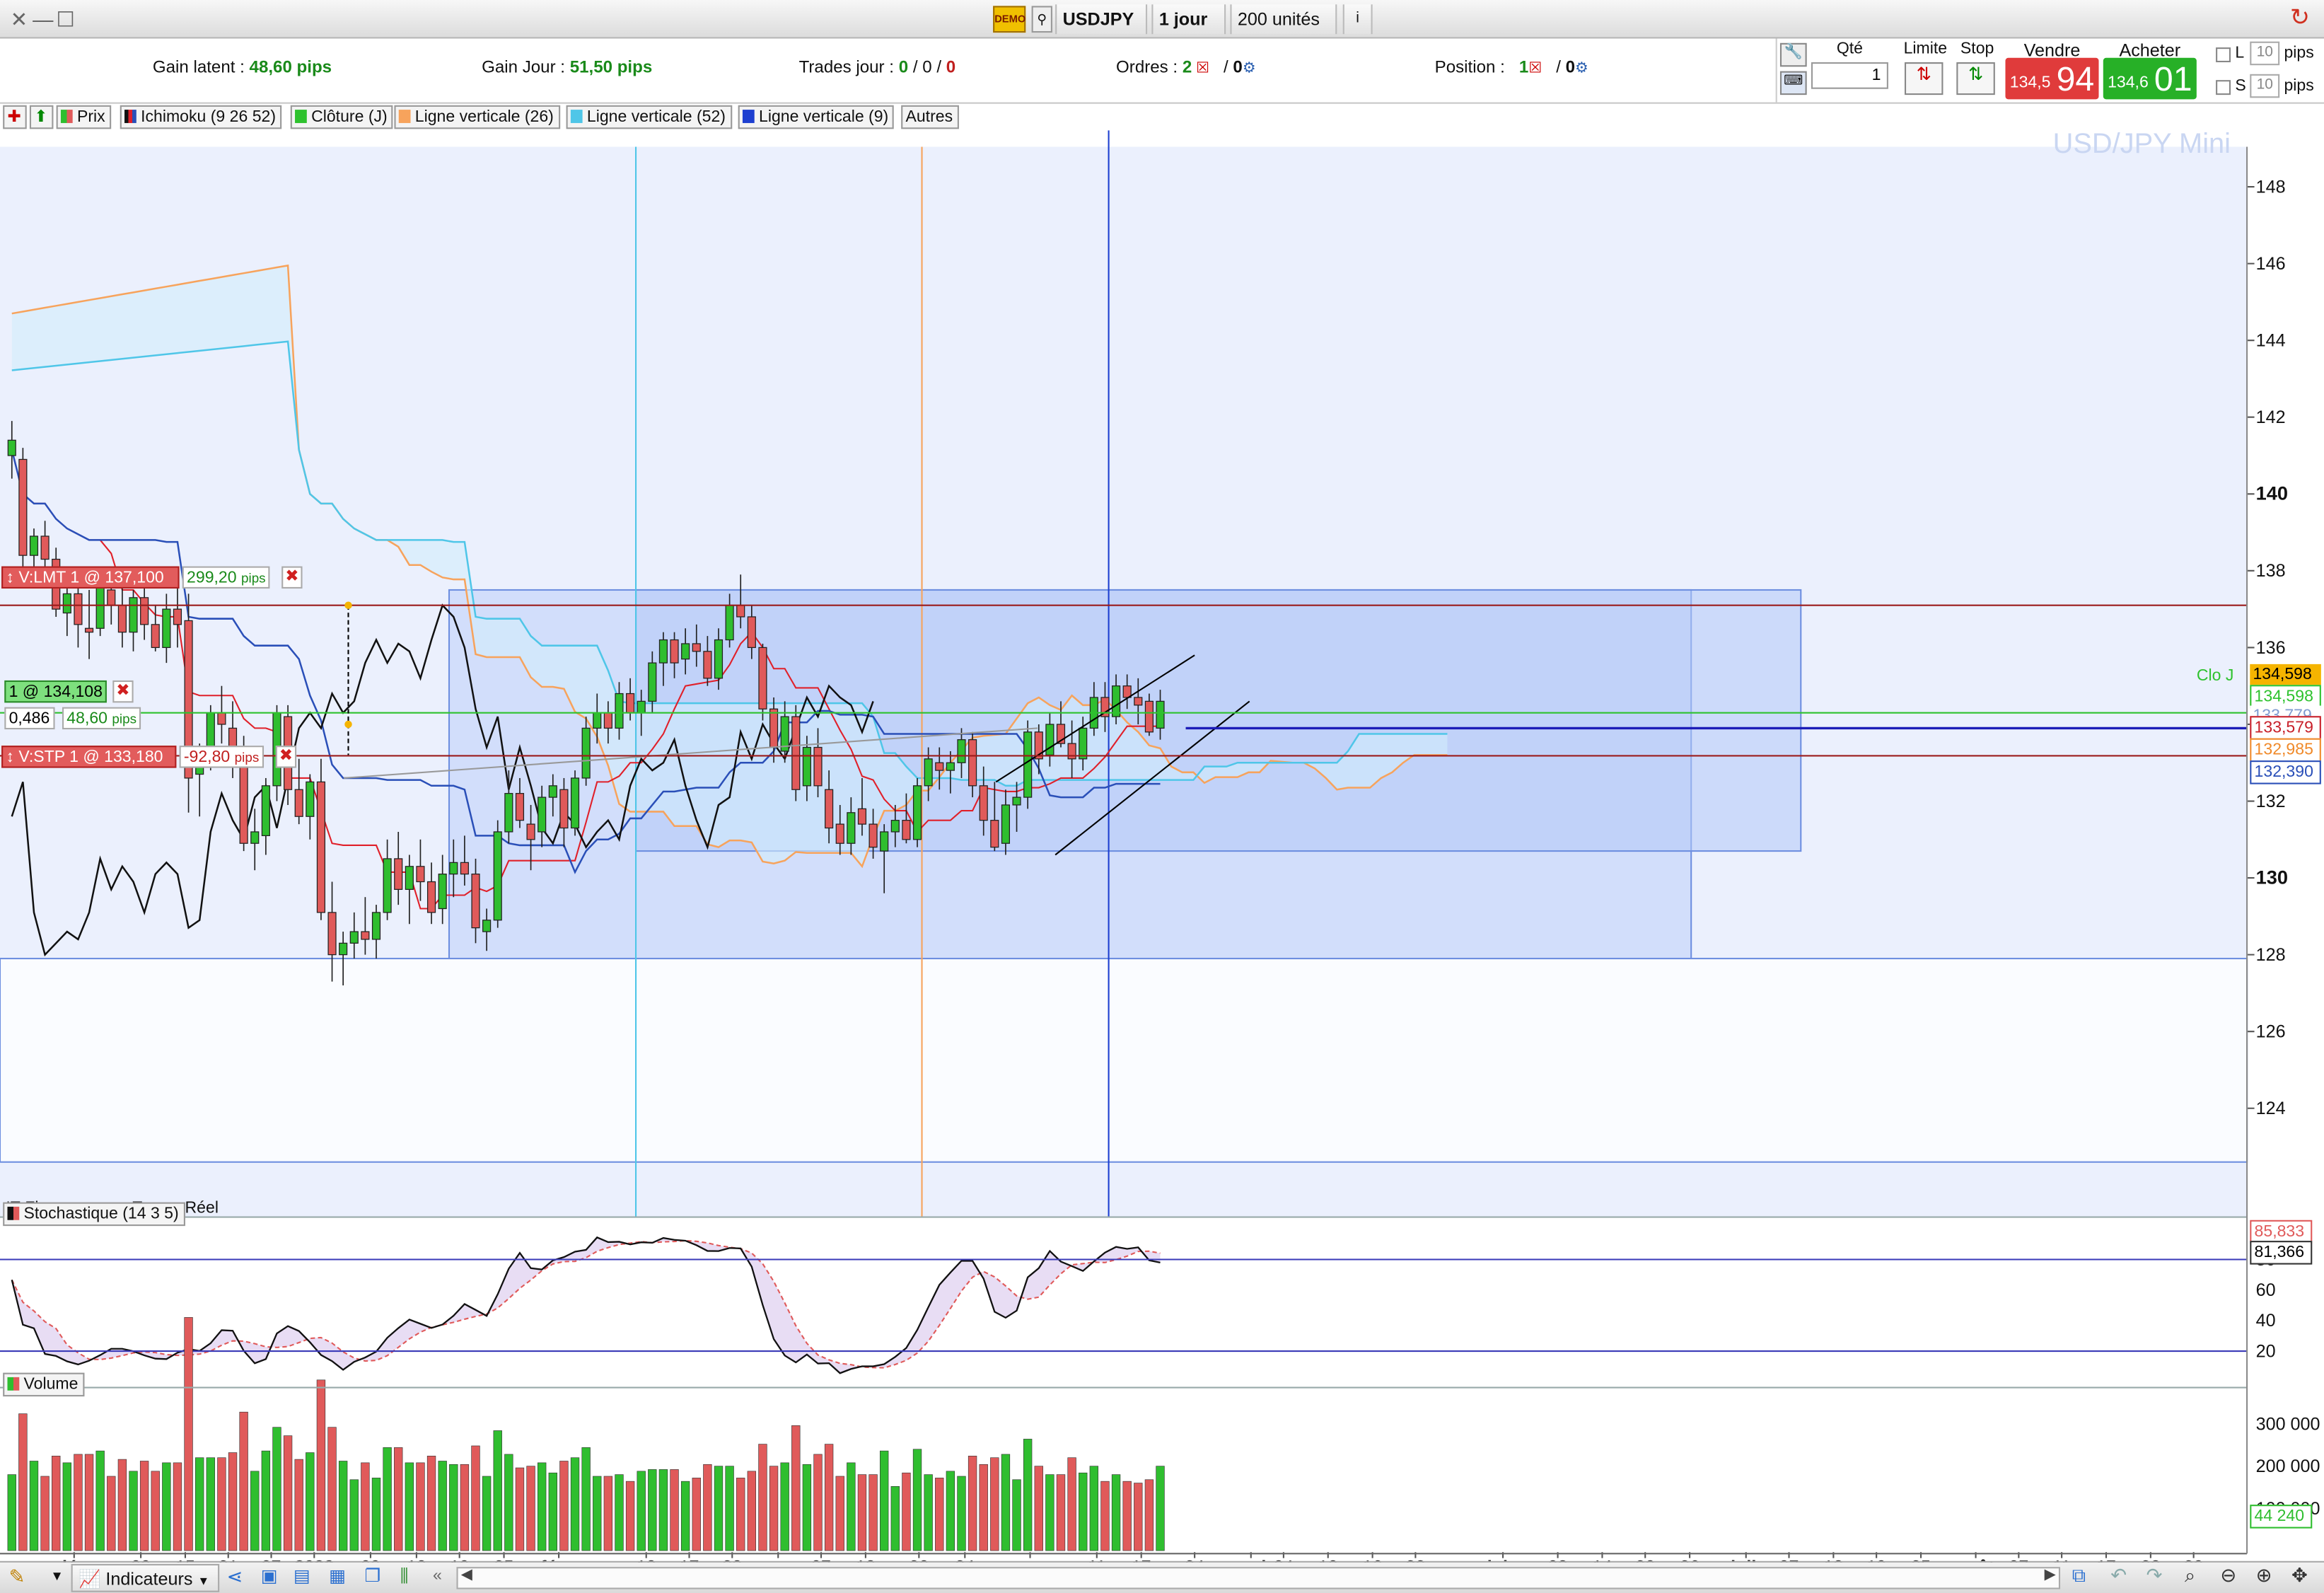 The image size is (2324, 1593). Describe the element at coordinates (89, 757) in the screenshot. I see `stop-order-tag: ↕ V:STP 1 @ 133,180` at that location.